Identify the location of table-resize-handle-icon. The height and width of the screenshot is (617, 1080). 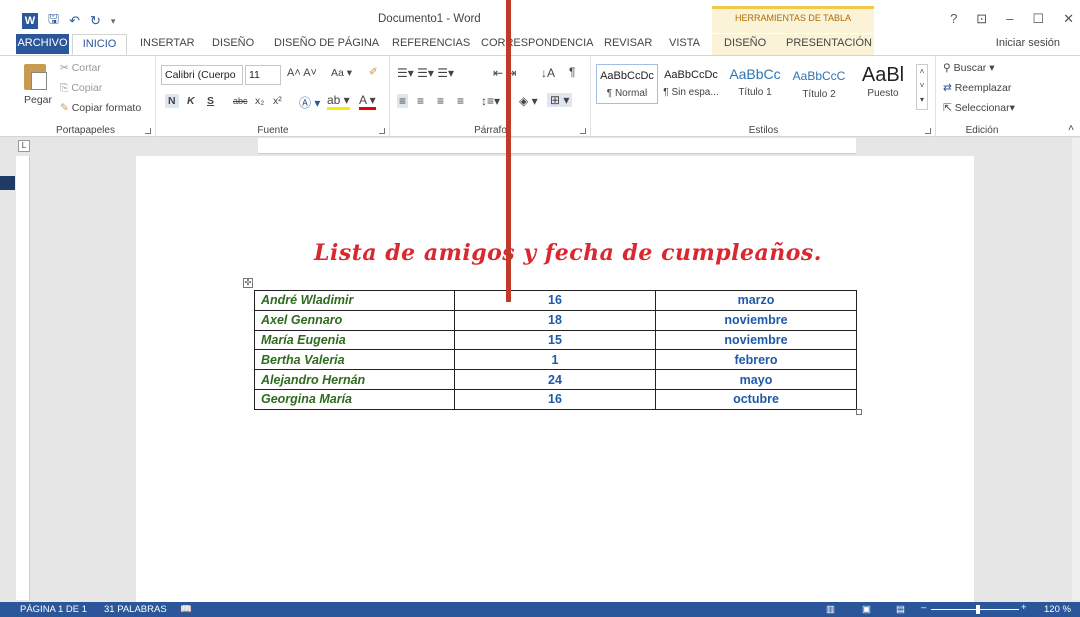
(859, 412).